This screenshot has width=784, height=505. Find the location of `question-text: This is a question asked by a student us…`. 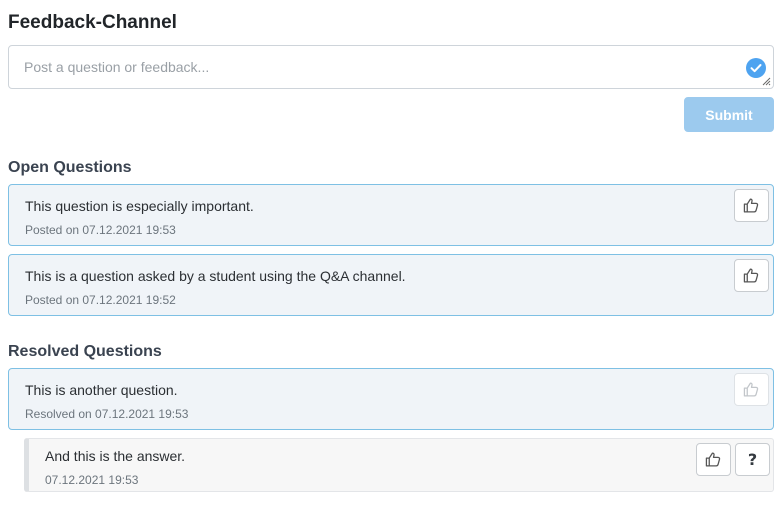

question-text: This is a question asked by a student us… is located at coordinates (215, 276).